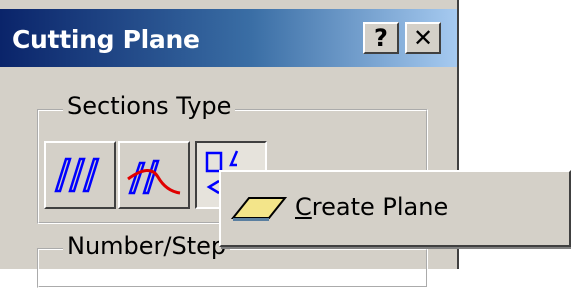  Describe the element at coordinates (106, 39) in the screenshot. I see `window-title: Cutting Plane` at that location.